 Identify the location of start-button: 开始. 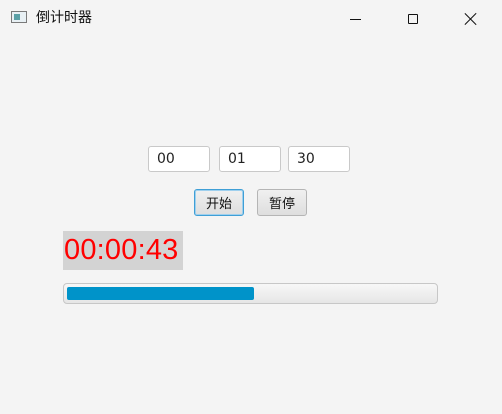
(219, 202).